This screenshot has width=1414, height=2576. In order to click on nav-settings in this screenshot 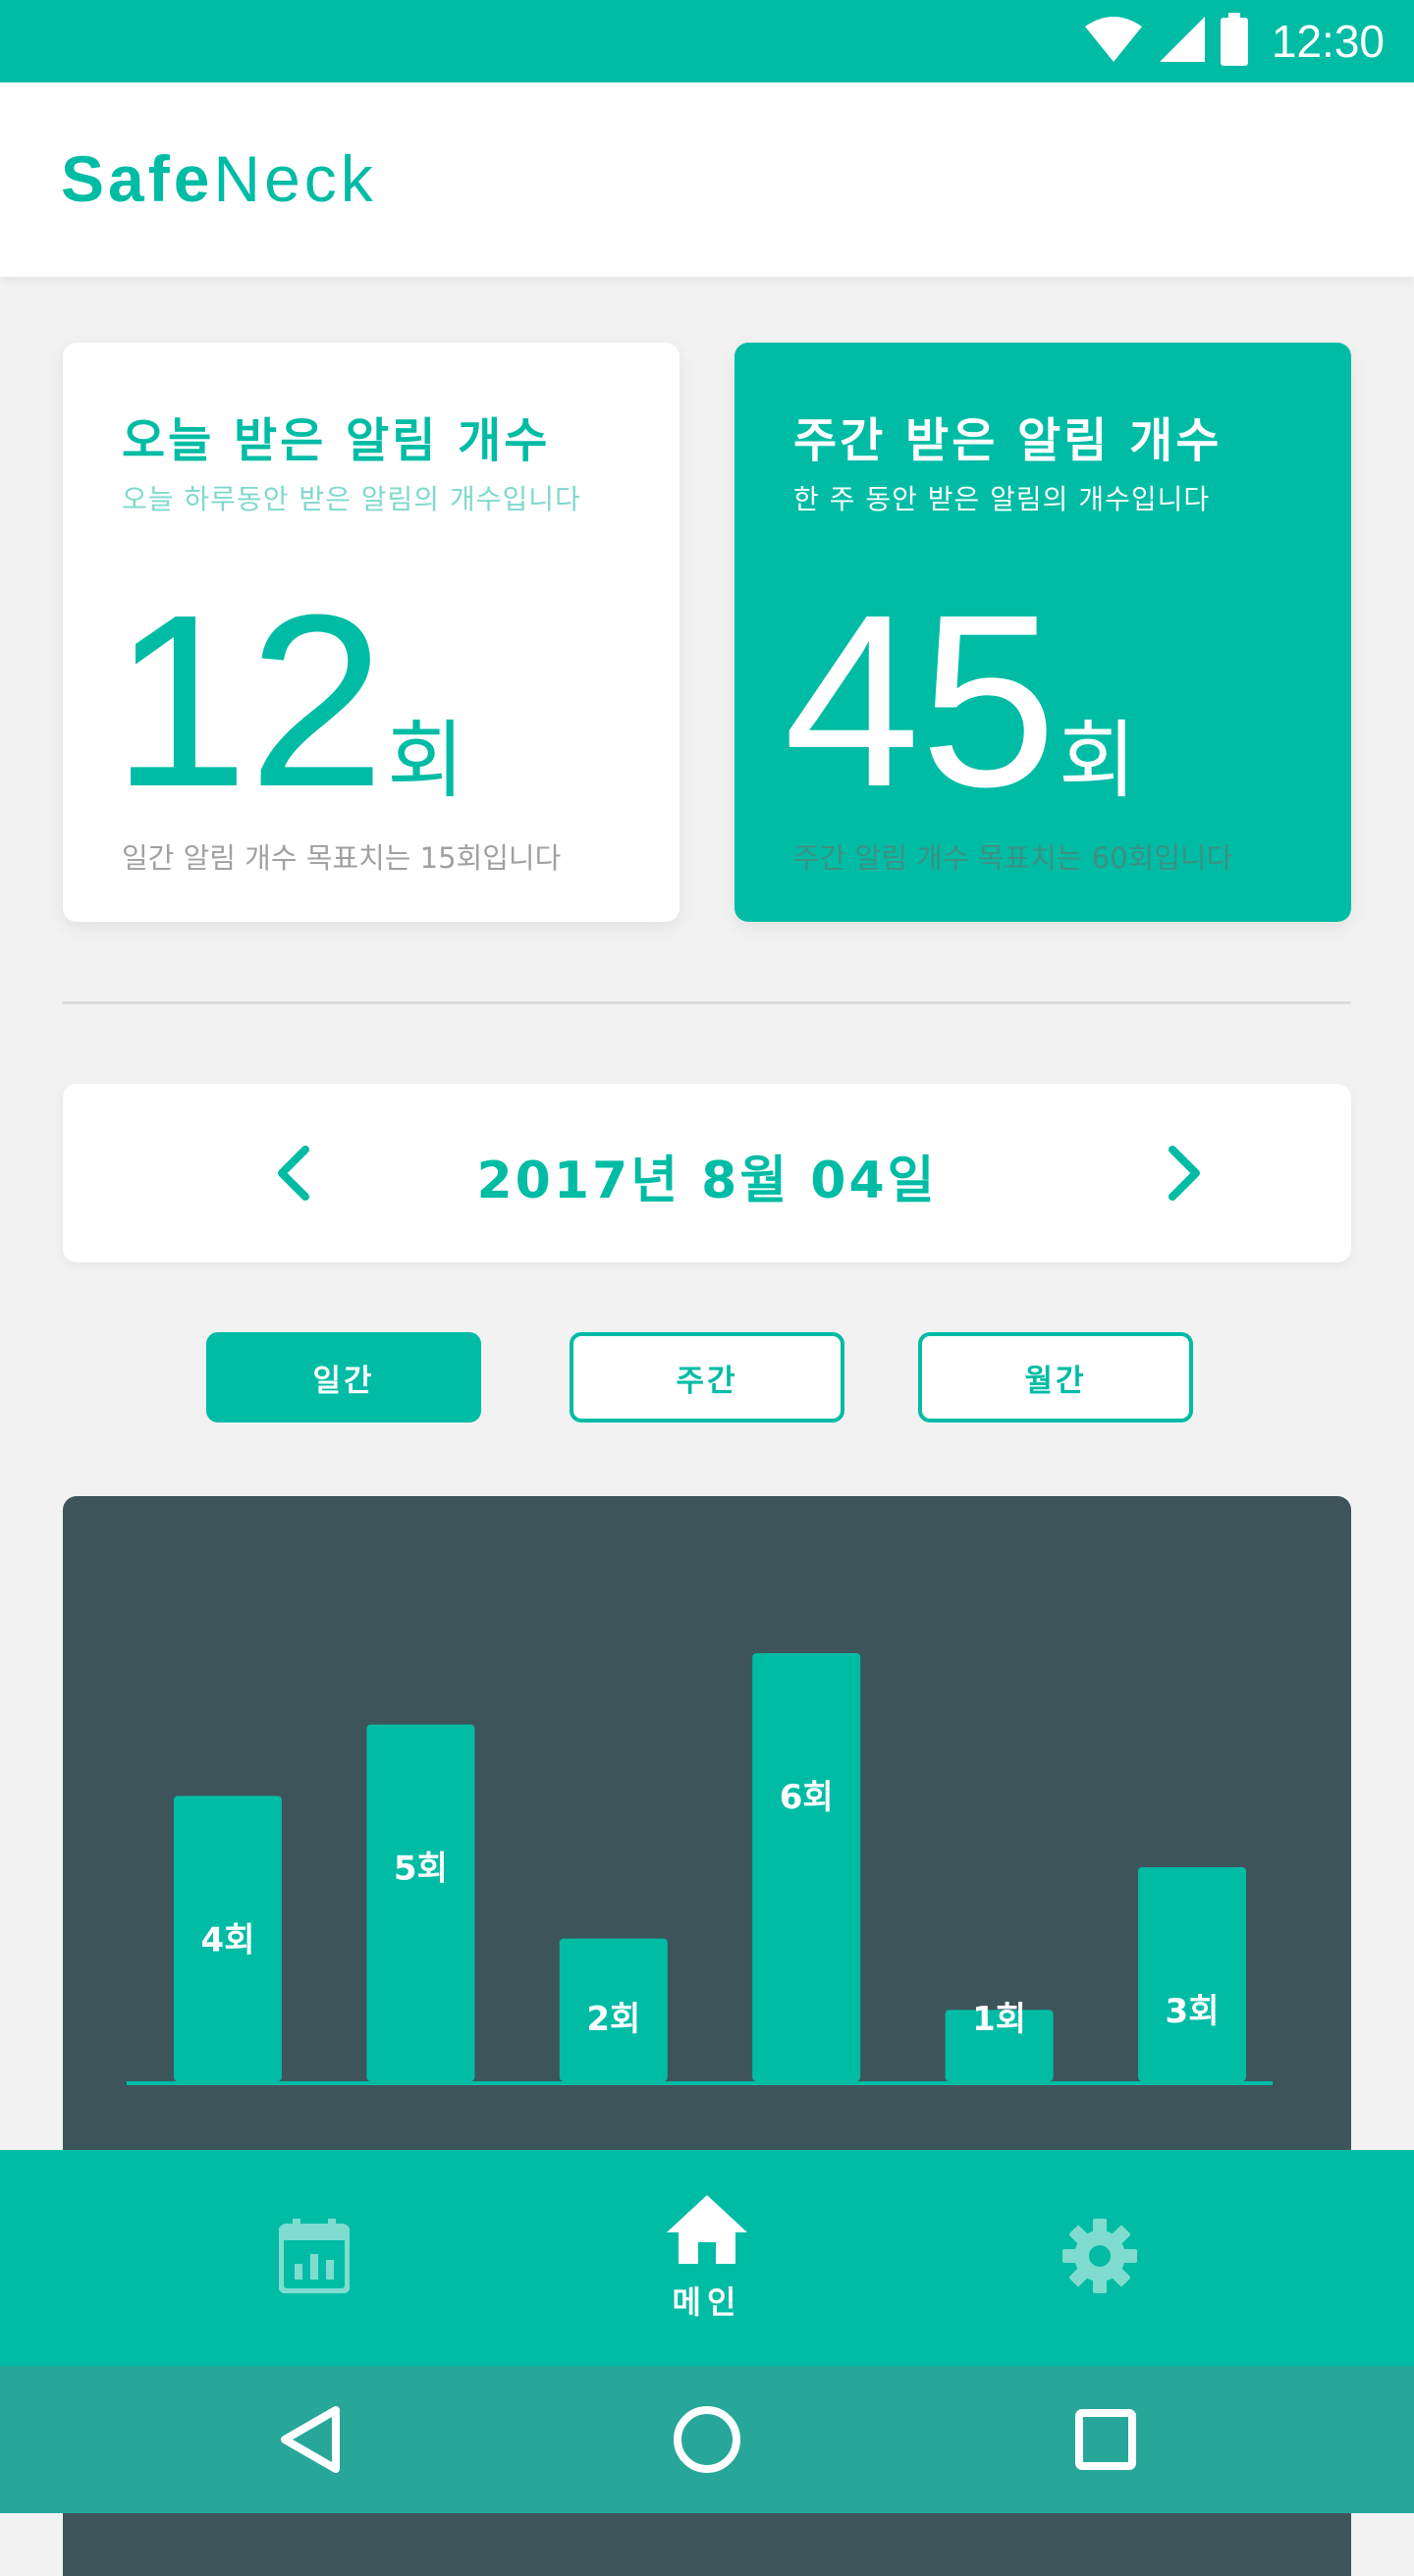, I will do `click(1100, 2258)`.